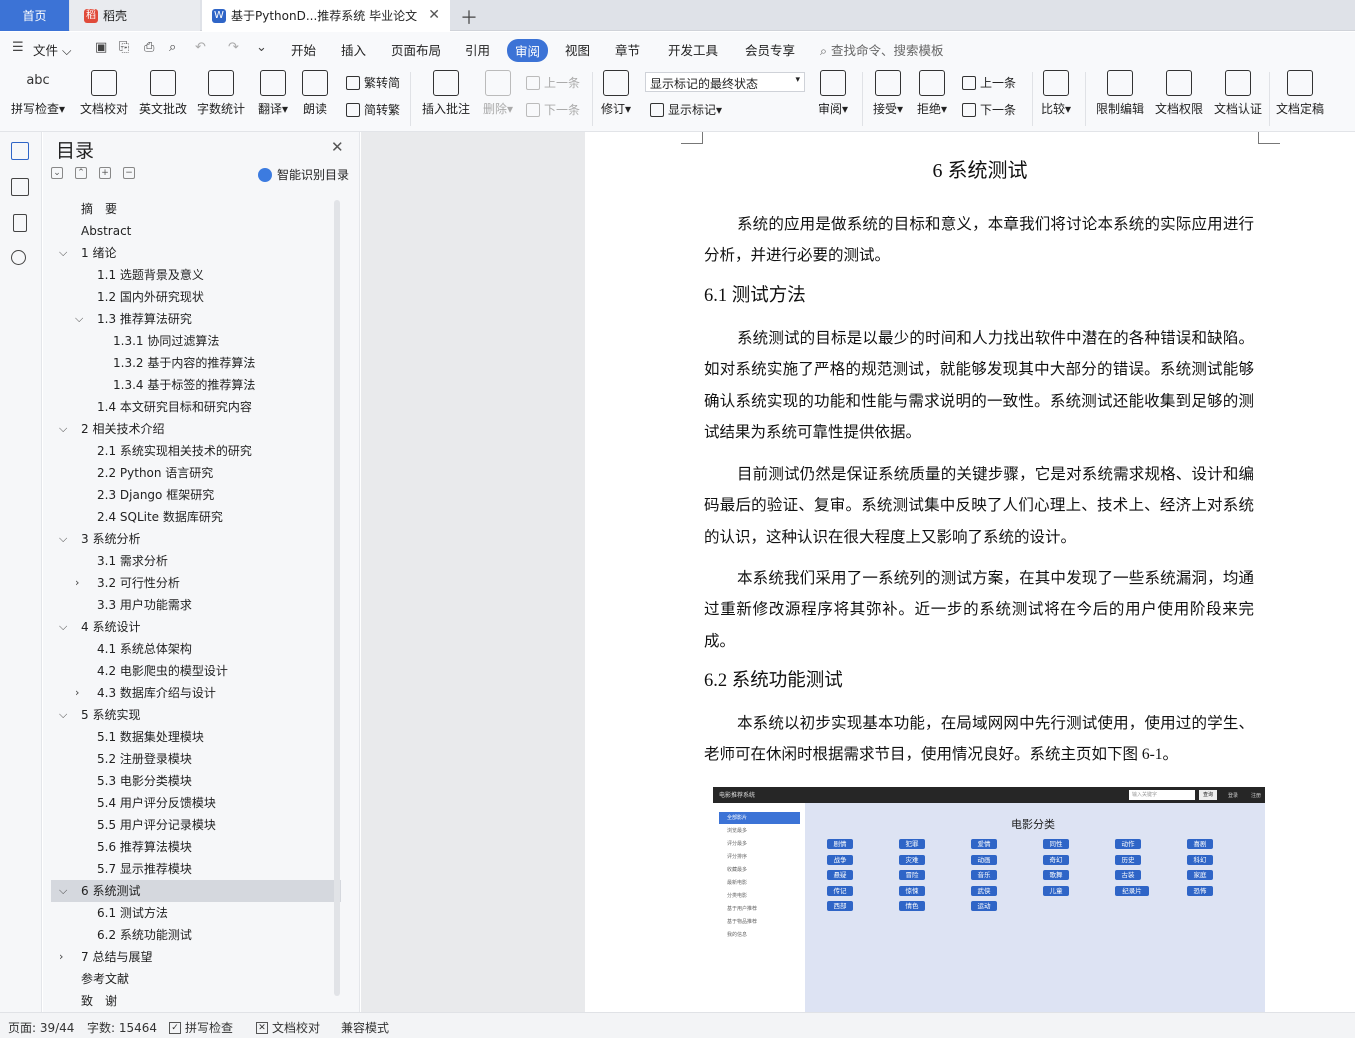 Image resolution: width=1355 pixels, height=1038 pixels. I want to click on next-change-button: 下一条, so click(989, 109).